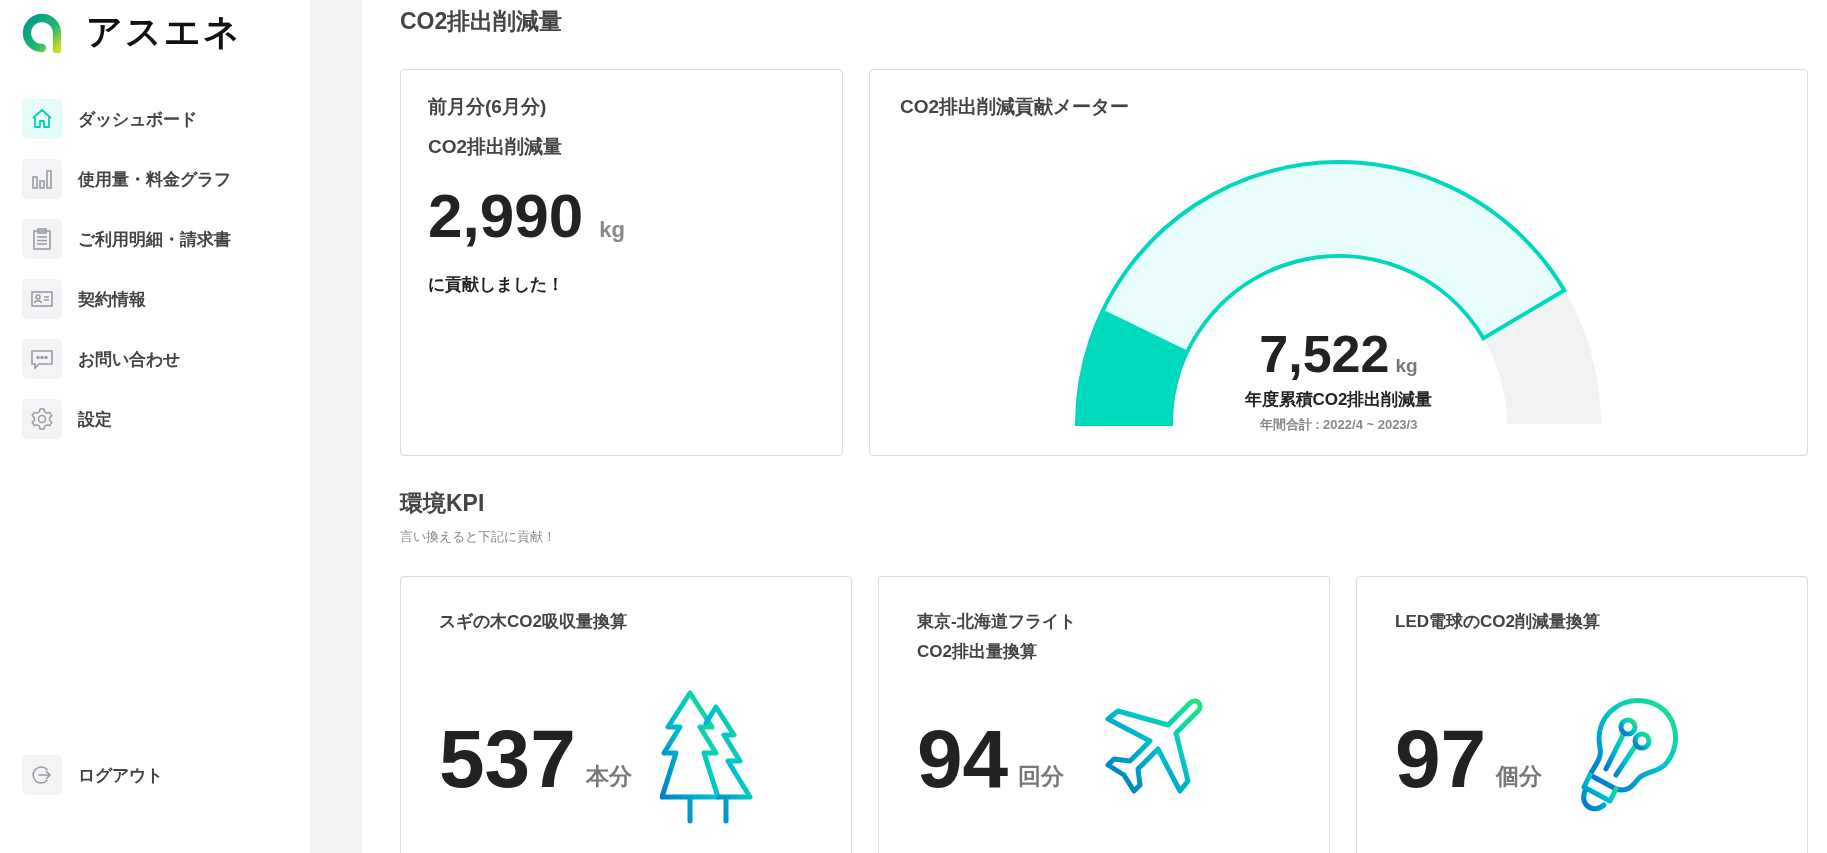 The image size is (1827, 853). What do you see at coordinates (142, 179) in the screenshot?
I see `nav-item: 使用量・料金グラフ` at bounding box center [142, 179].